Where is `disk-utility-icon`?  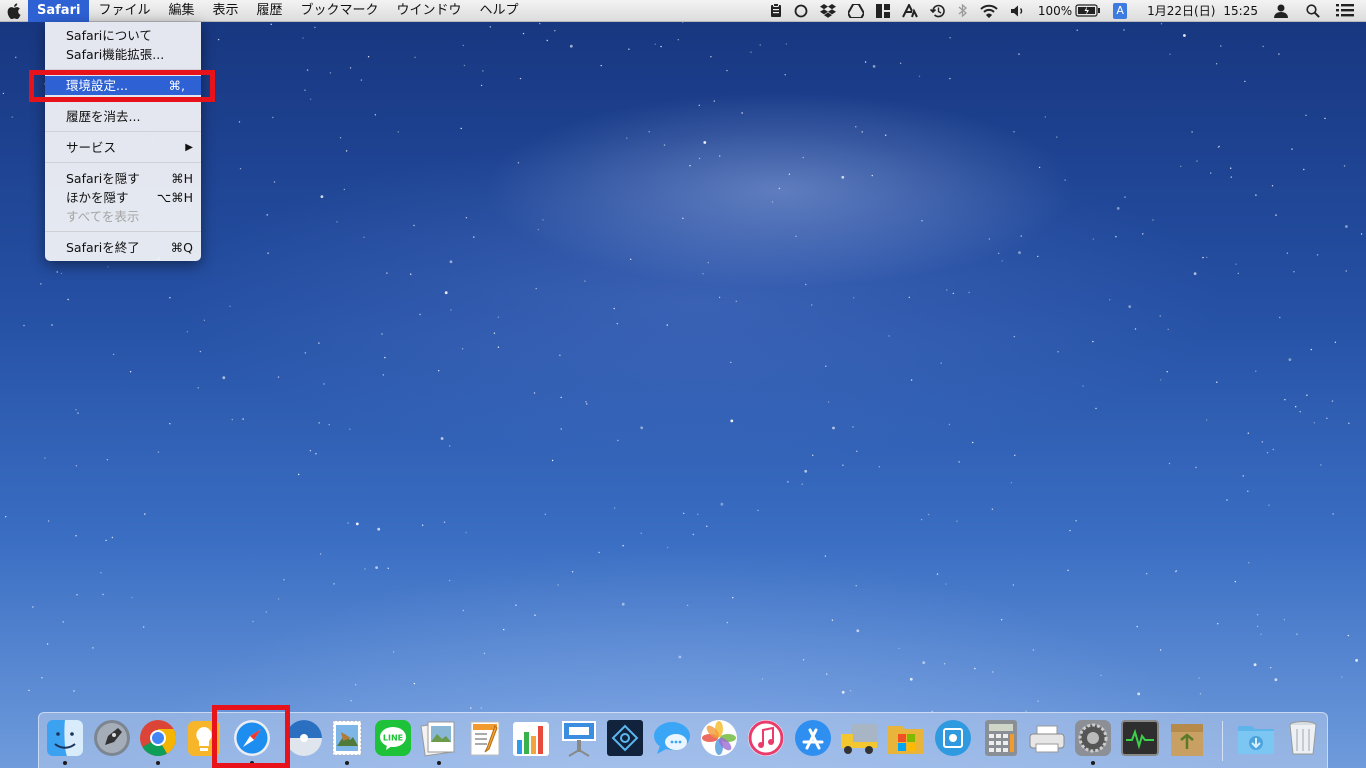
disk-utility-icon is located at coordinates (304, 738).